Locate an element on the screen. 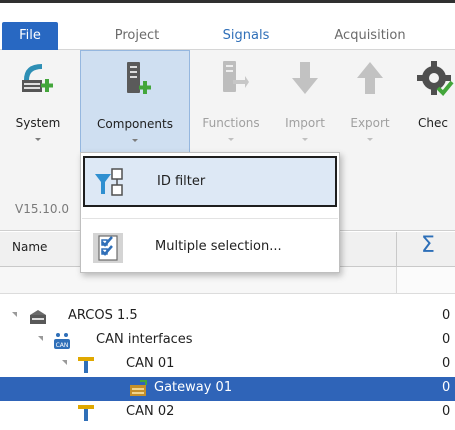 The height and width of the screenshot is (430, 455). menu-separator is located at coordinates (210, 218).